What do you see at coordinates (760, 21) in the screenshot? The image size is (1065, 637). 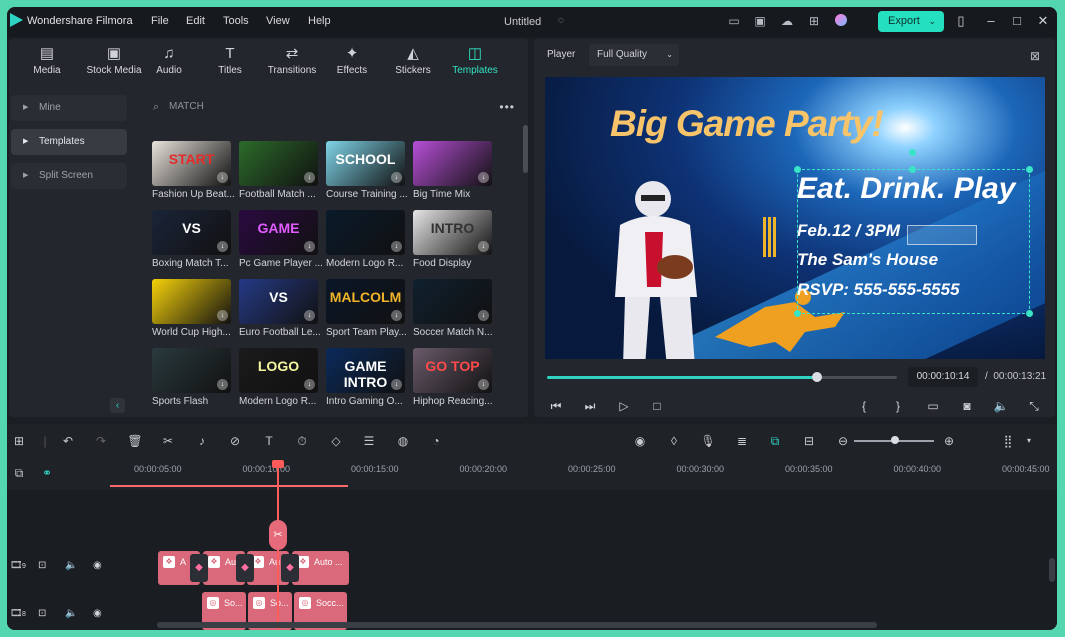 I see `save-icon: ▣` at bounding box center [760, 21].